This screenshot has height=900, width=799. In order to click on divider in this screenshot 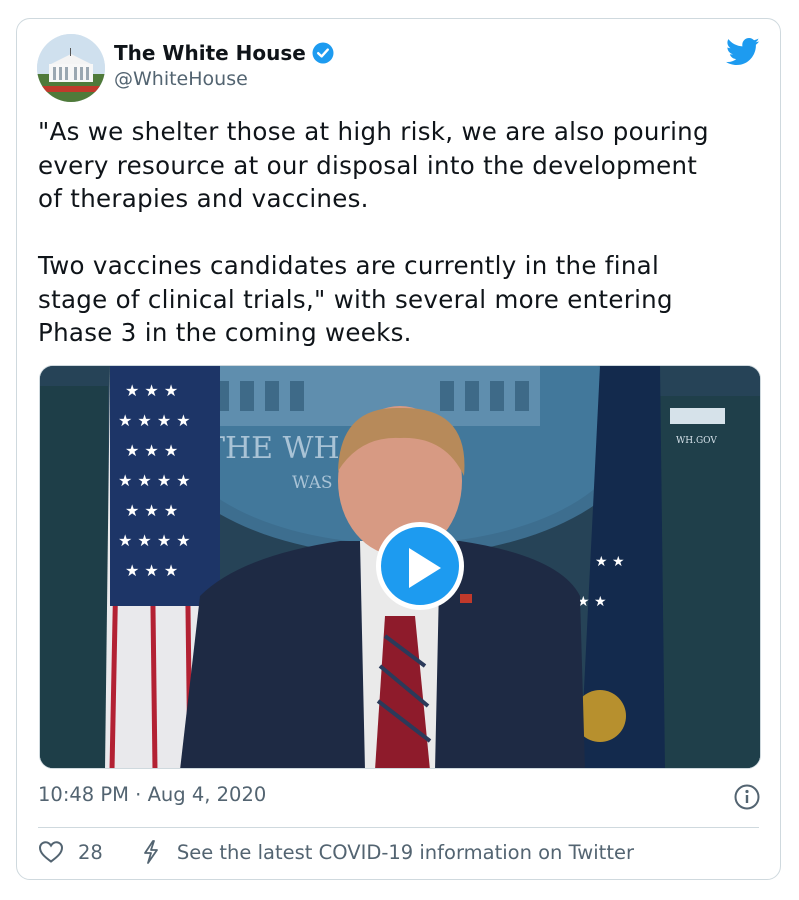, I will do `click(398, 827)`.